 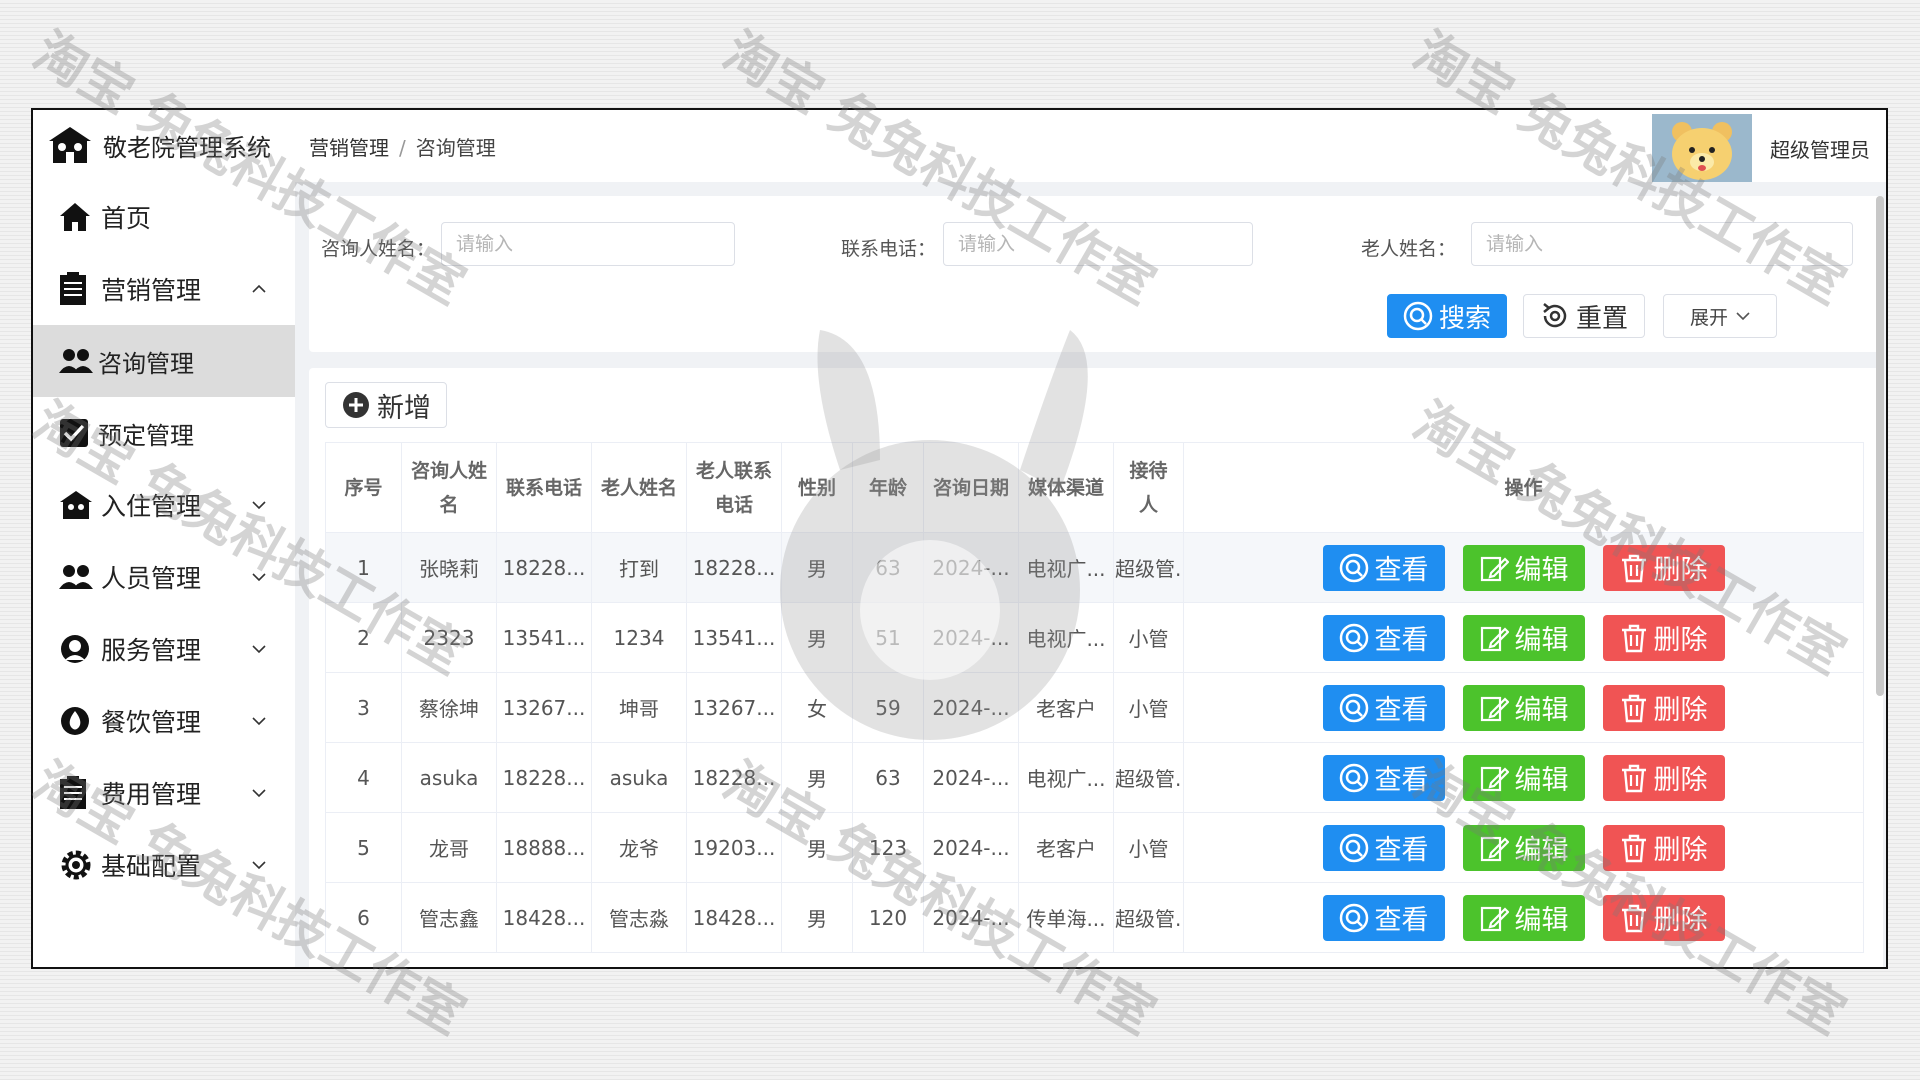 I want to click on vertical-scrollbar, so click(x=1880, y=446).